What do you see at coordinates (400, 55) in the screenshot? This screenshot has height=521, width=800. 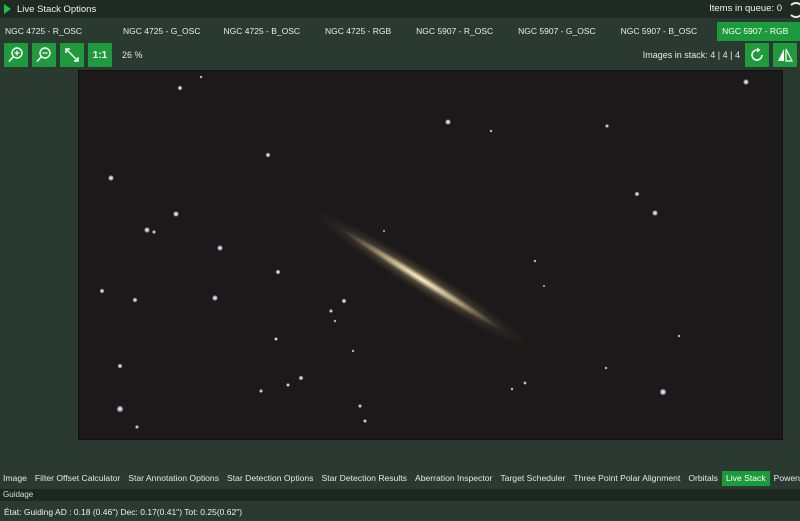 I see `image-toolbar: 1:1 26 % Images in stack: 4 | 4 | 4` at bounding box center [400, 55].